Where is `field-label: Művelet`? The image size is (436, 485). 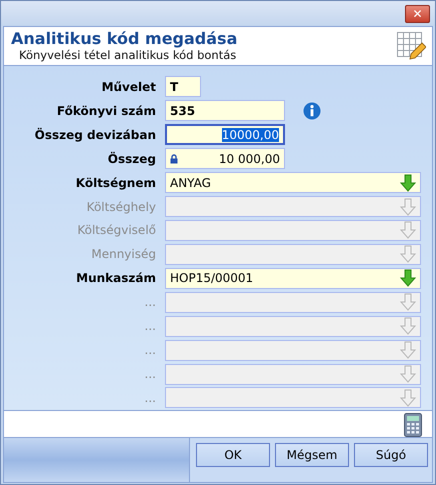
field-label: Művelet is located at coordinates (129, 87).